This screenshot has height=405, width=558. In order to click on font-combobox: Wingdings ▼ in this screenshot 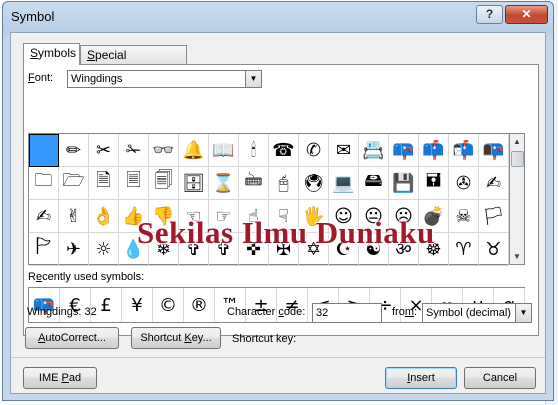, I will do `click(164, 79)`.